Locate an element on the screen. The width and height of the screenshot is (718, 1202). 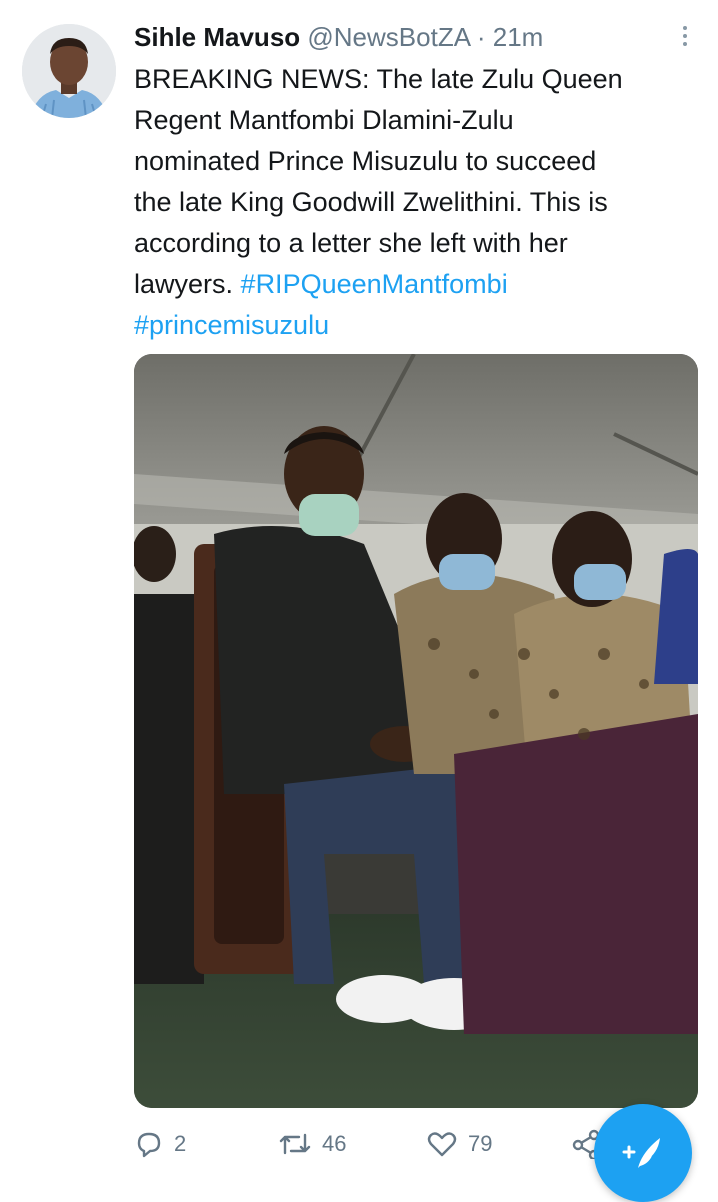
tweet-line: nominated Prince Misuzulu to succeed is located at coordinates (365, 161).